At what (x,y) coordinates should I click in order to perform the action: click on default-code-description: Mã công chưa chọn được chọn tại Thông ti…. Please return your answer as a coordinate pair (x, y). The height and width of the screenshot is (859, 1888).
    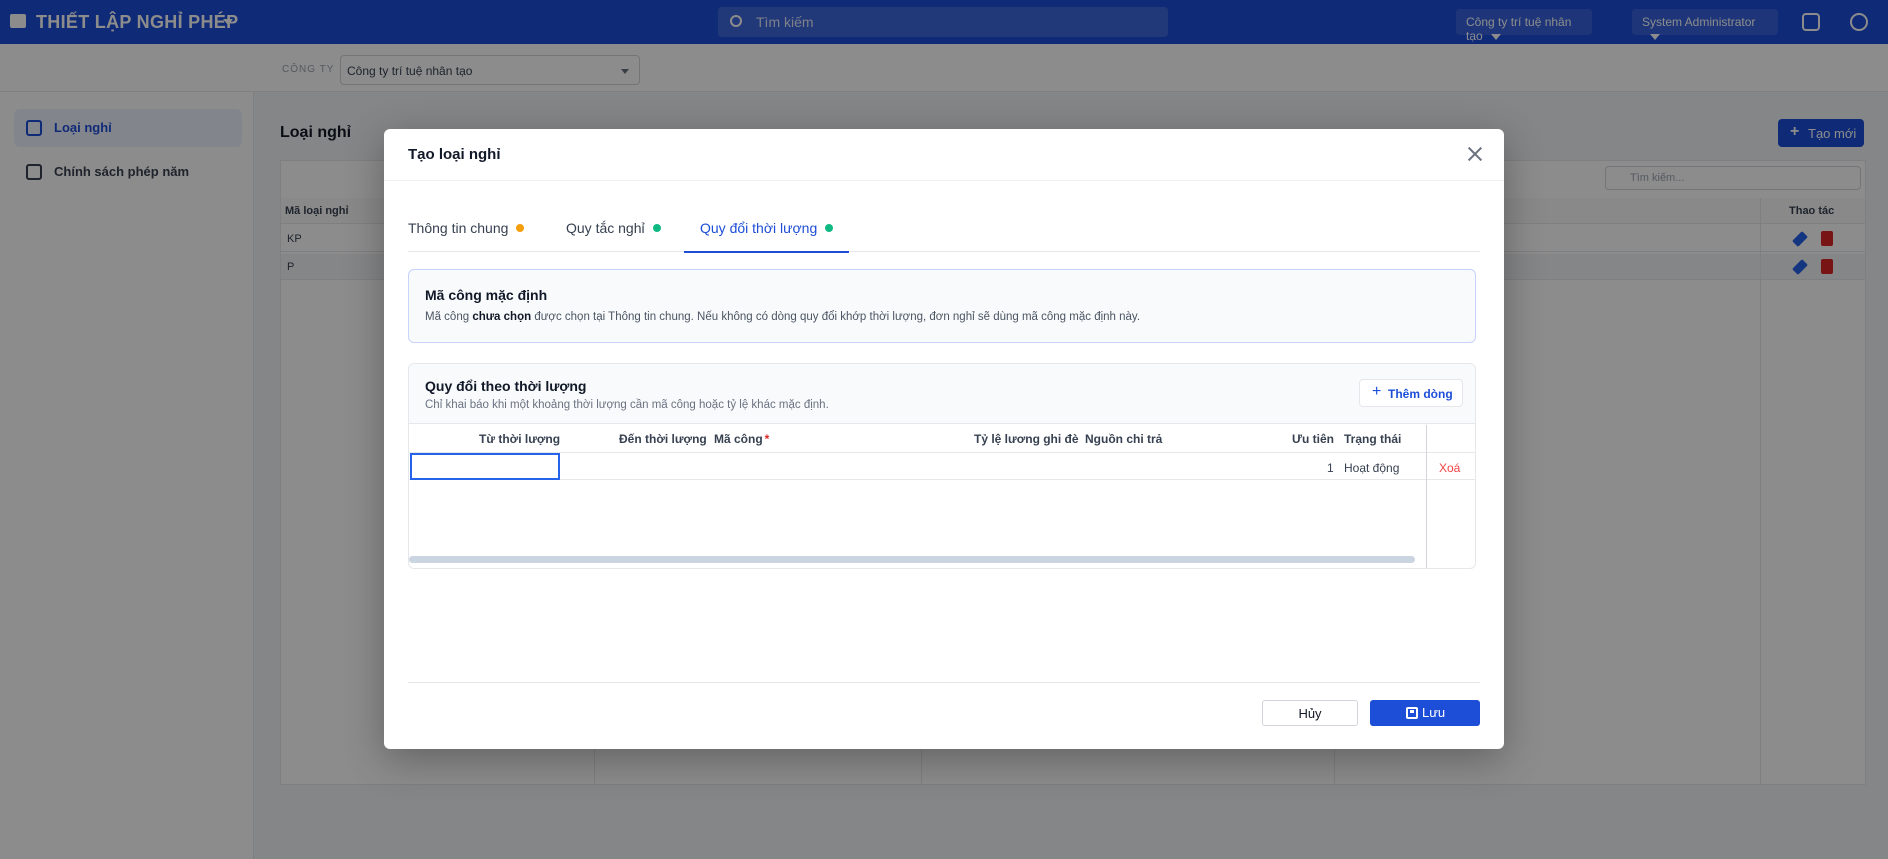
    Looking at the image, I should click on (783, 317).